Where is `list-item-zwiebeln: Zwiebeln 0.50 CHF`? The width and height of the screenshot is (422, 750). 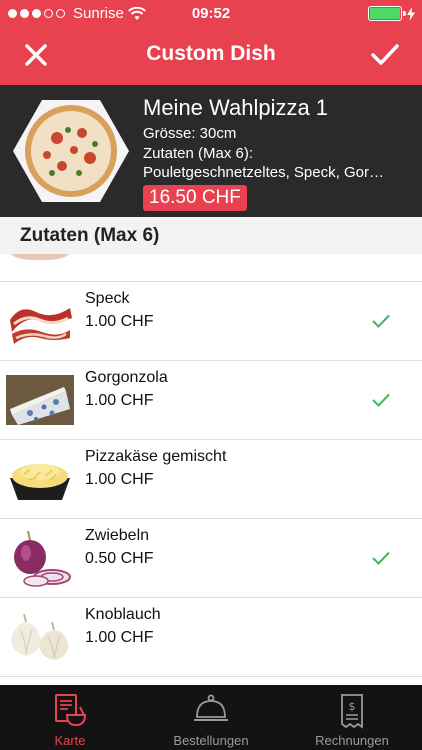 list-item-zwiebeln: Zwiebeln 0.50 CHF is located at coordinates (211, 558).